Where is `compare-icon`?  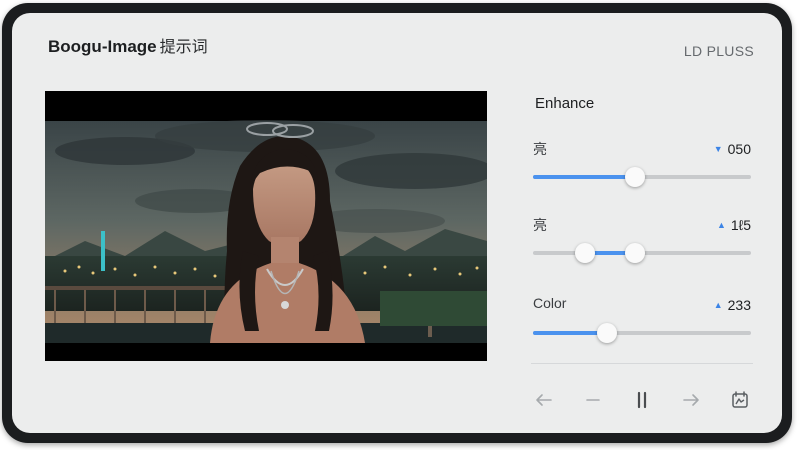
compare-icon is located at coordinates (740, 399).